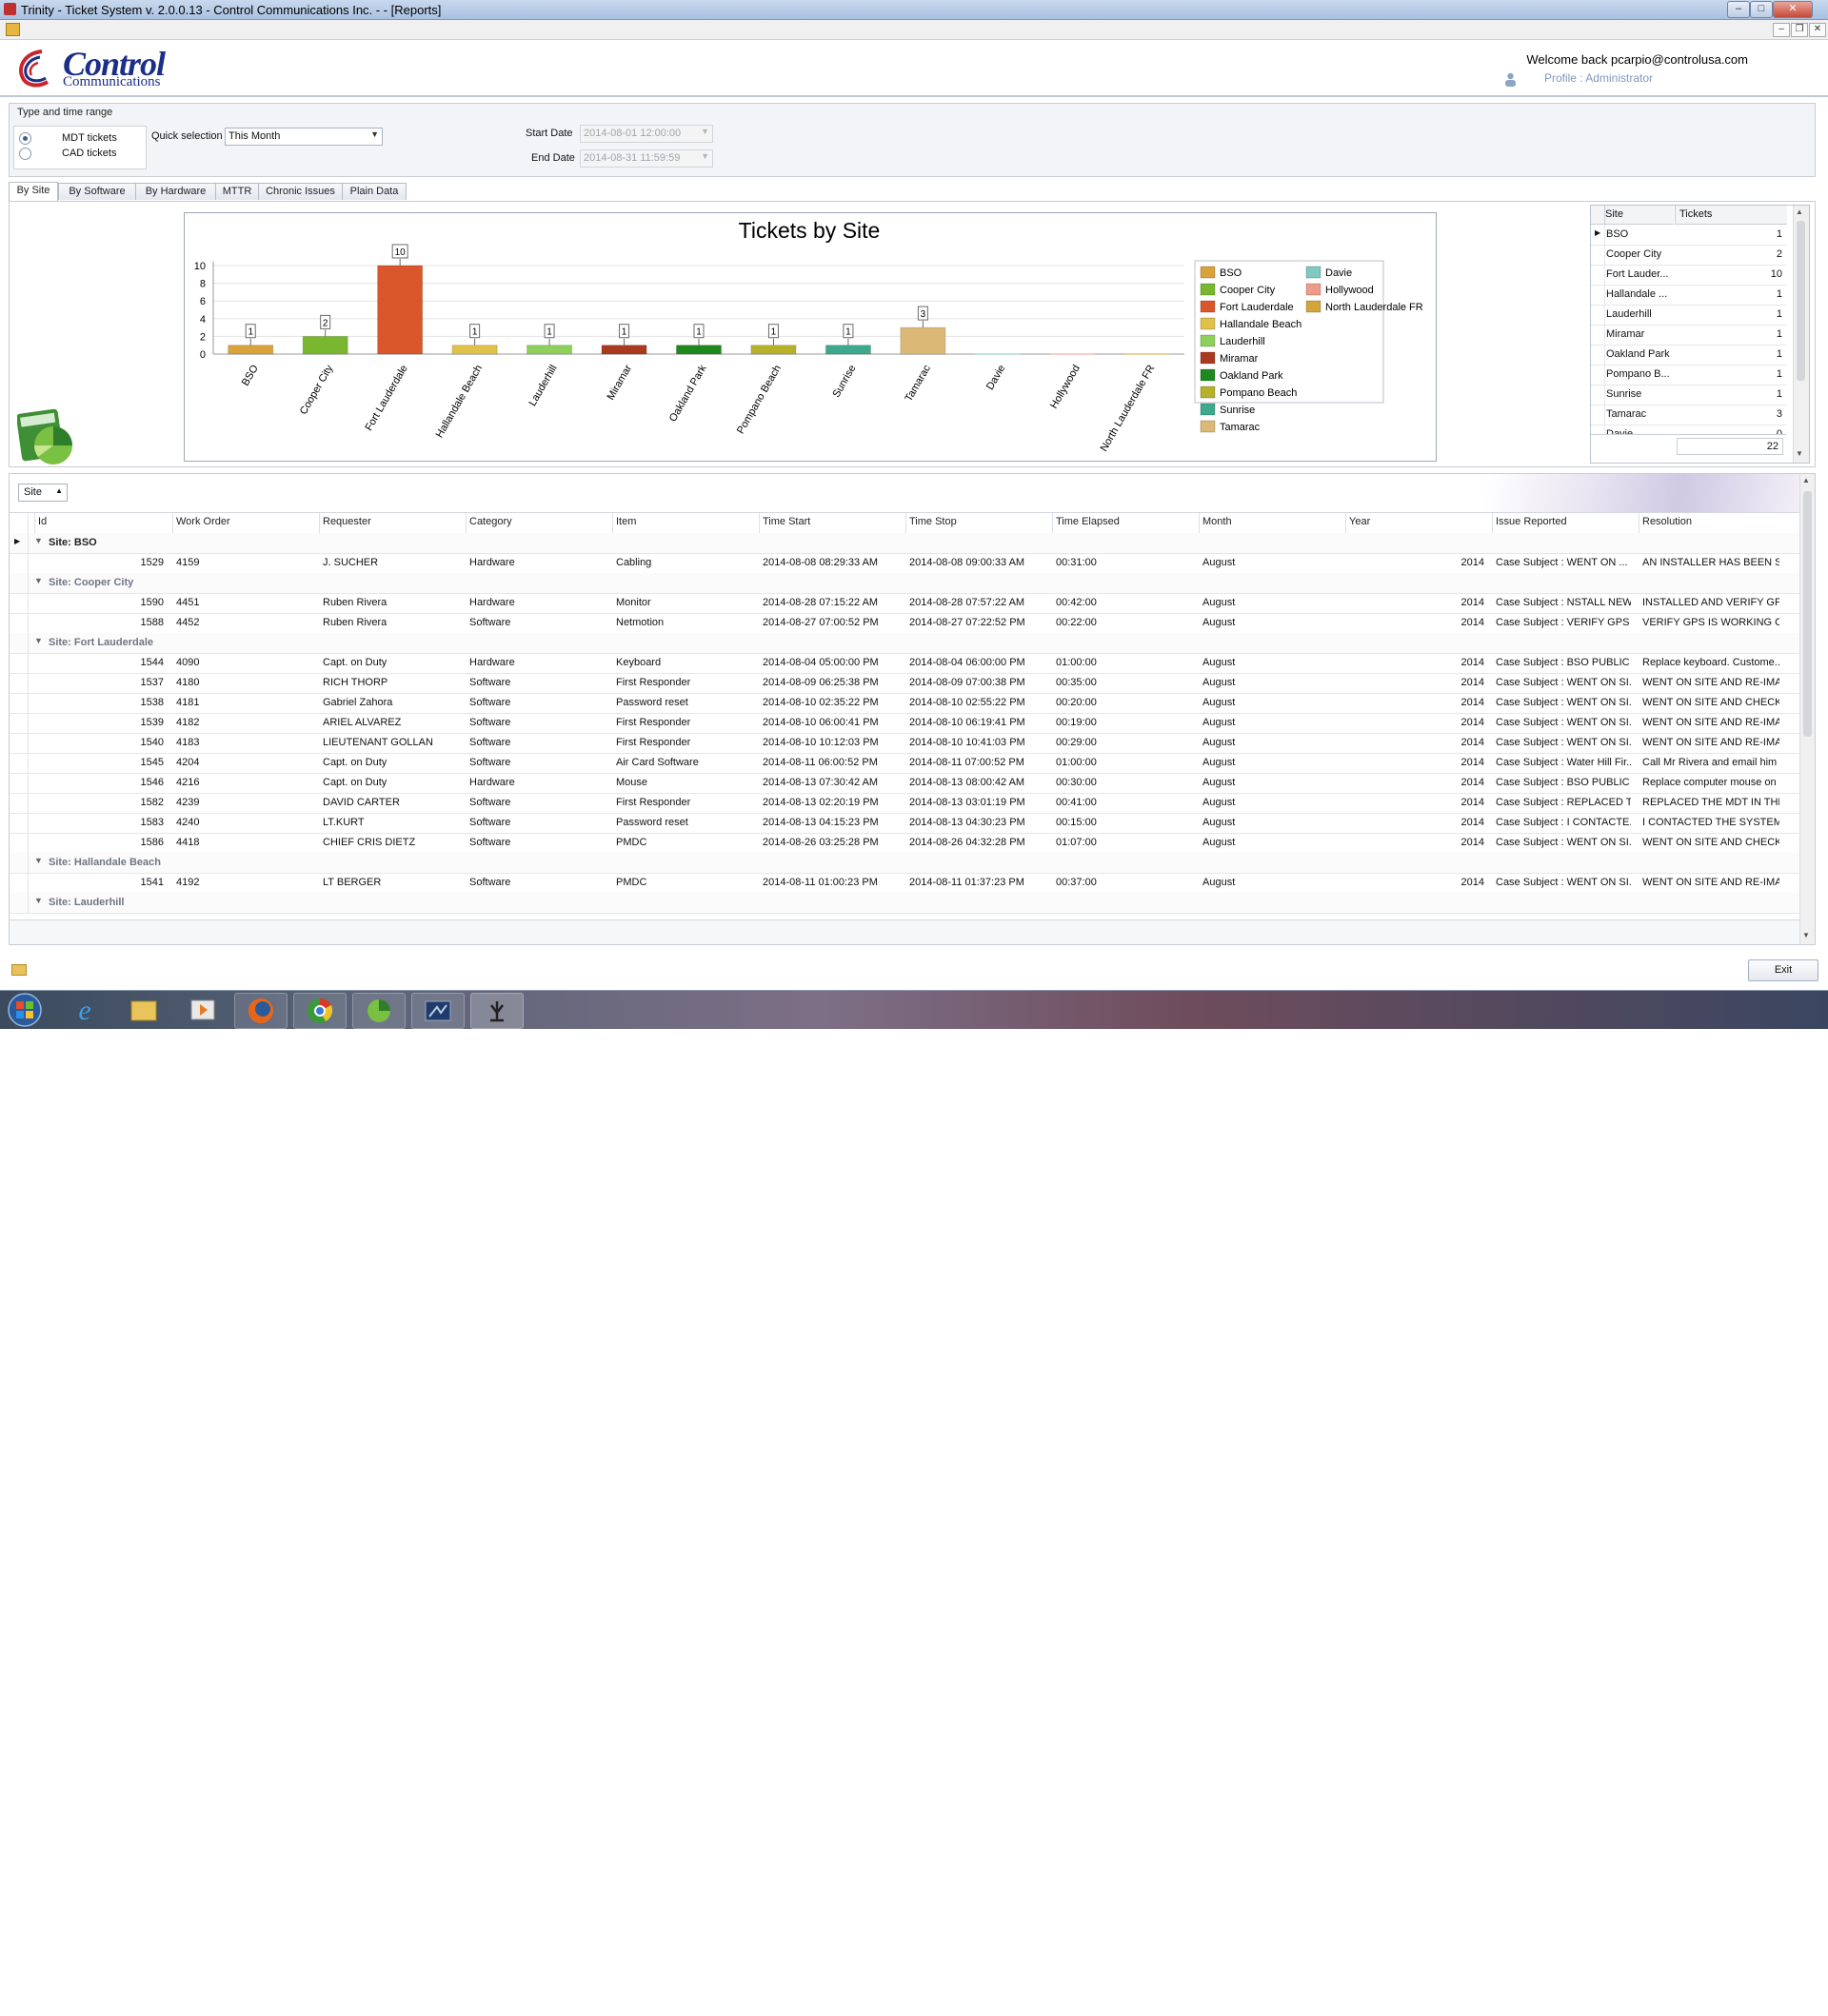  What do you see at coordinates (1688, 336) in the screenshot?
I see `summary-row: Miramar 1` at bounding box center [1688, 336].